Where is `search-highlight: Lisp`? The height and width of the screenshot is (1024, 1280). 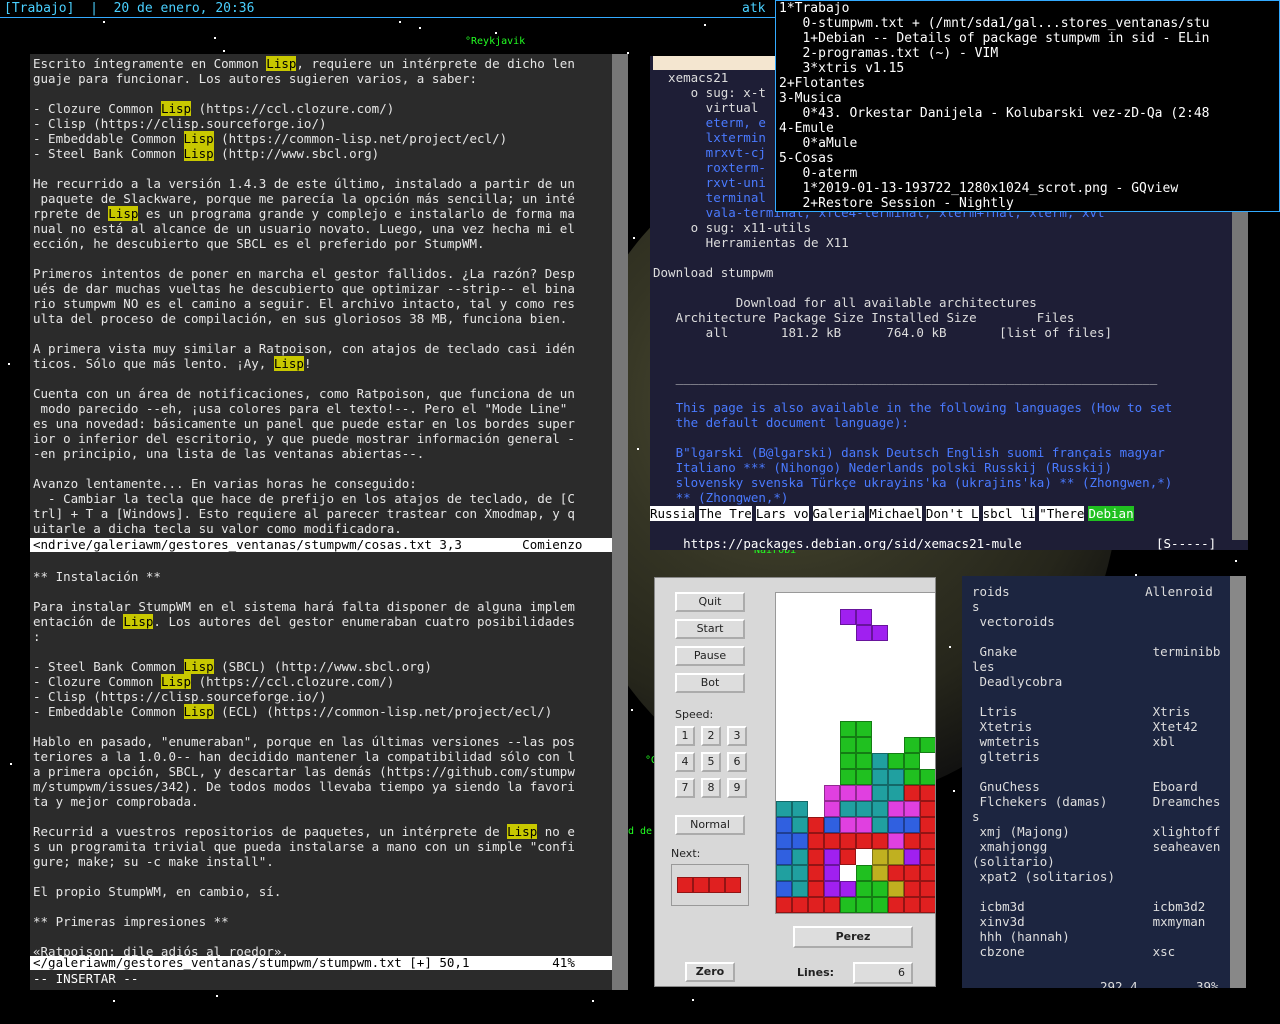 search-highlight: Lisp is located at coordinates (198, 153).